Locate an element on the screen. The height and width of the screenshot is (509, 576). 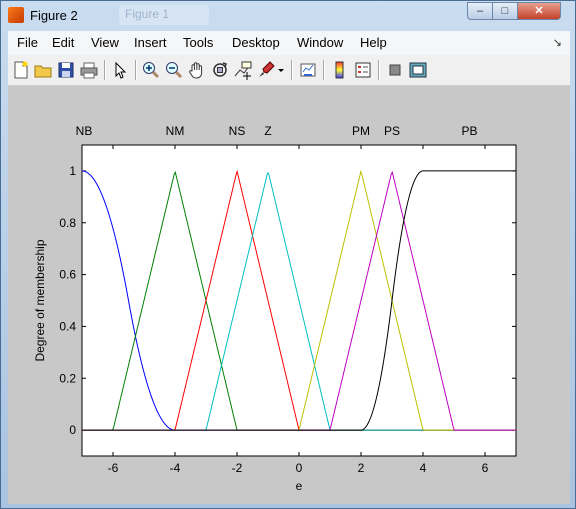
x-tick-label: 6 is located at coordinates (485, 468).